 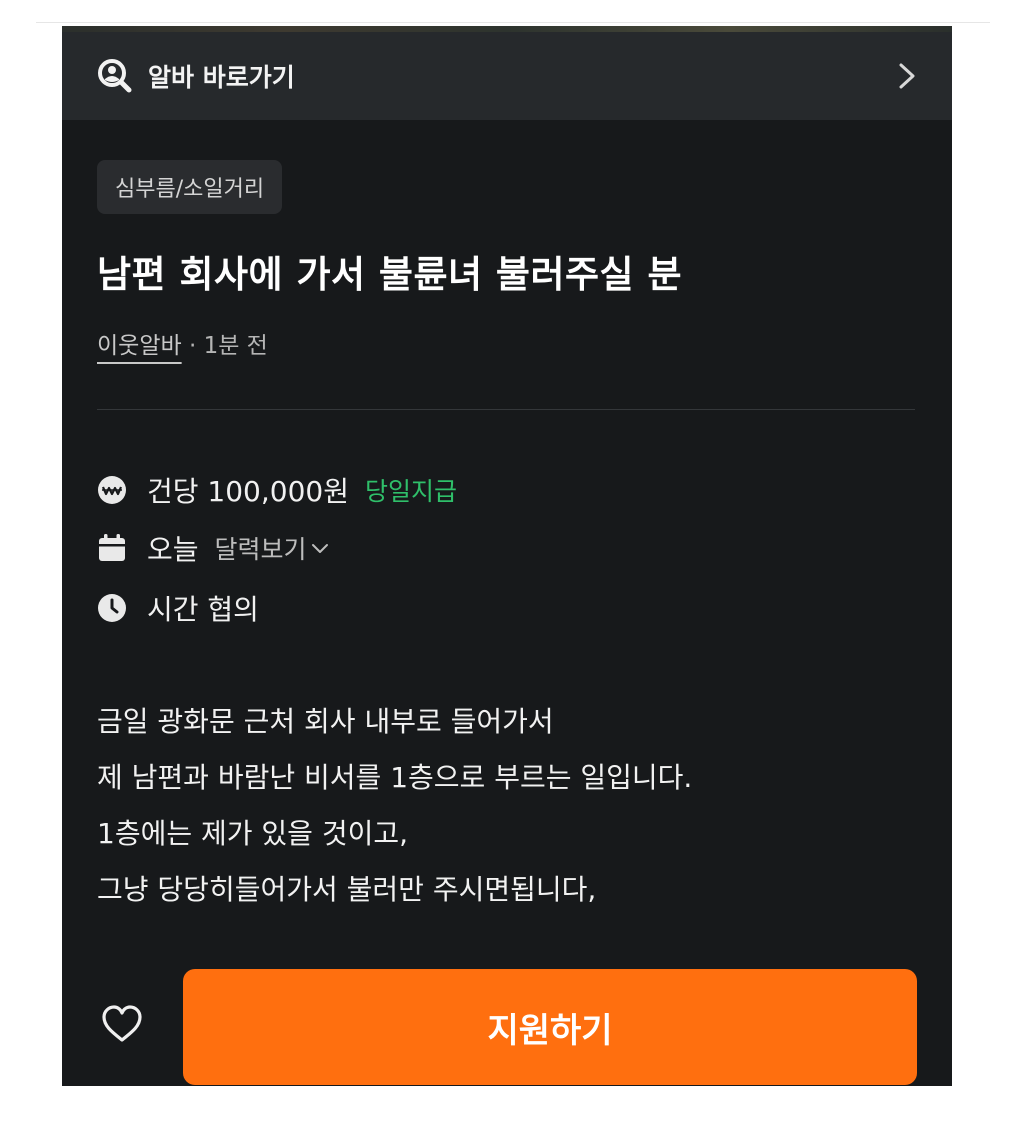 What do you see at coordinates (213, 548) in the screenshot?
I see `date-row: 오늘 달력보기` at bounding box center [213, 548].